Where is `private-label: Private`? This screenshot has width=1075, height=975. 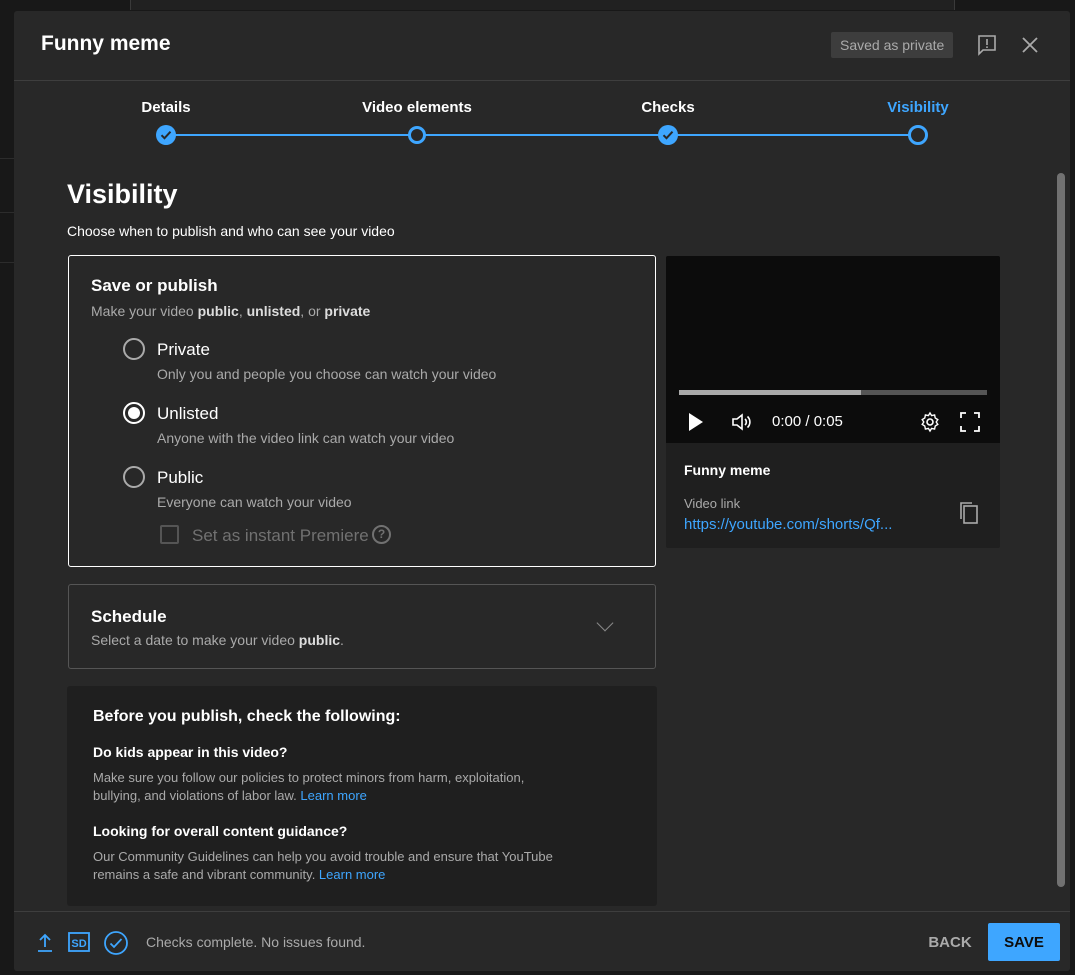
private-label: Private is located at coordinates (183, 350).